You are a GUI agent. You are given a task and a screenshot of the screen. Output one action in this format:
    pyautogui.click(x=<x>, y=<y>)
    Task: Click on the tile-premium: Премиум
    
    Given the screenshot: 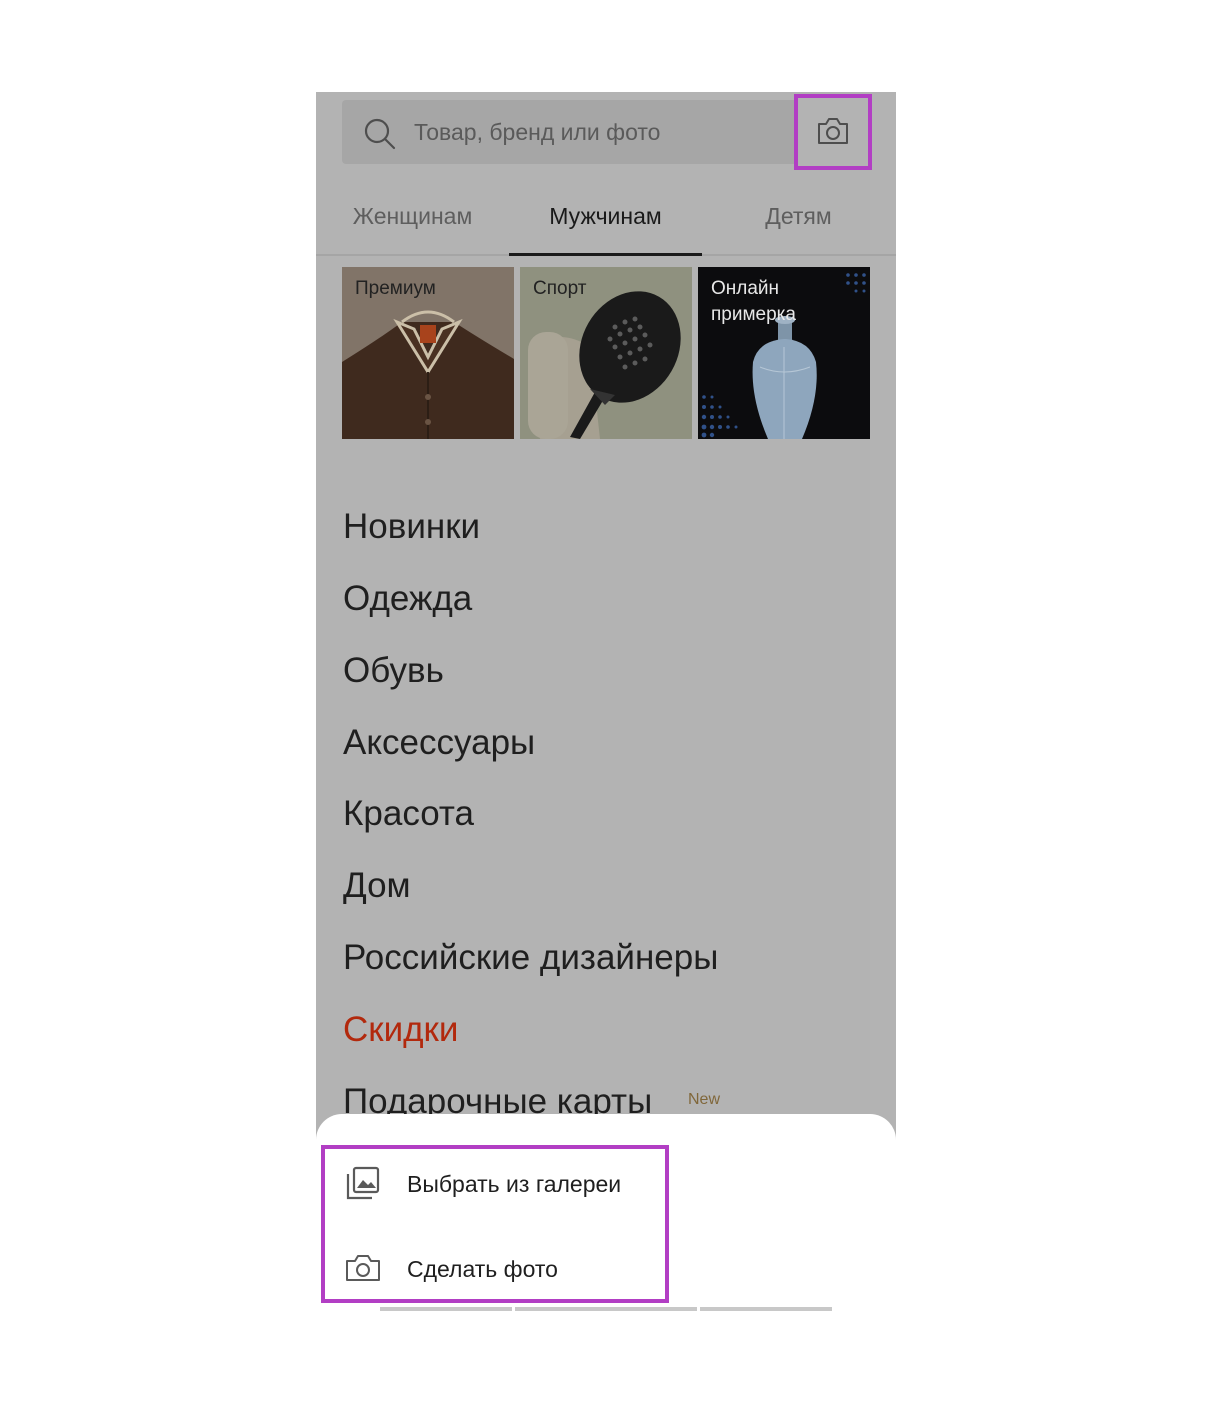 What is the action you would take?
    pyautogui.click(x=428, y=353)
    